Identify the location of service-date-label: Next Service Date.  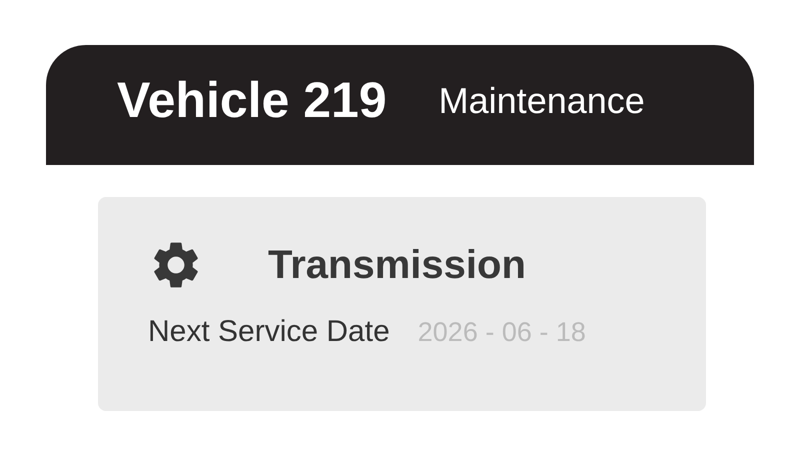
(269, 332).